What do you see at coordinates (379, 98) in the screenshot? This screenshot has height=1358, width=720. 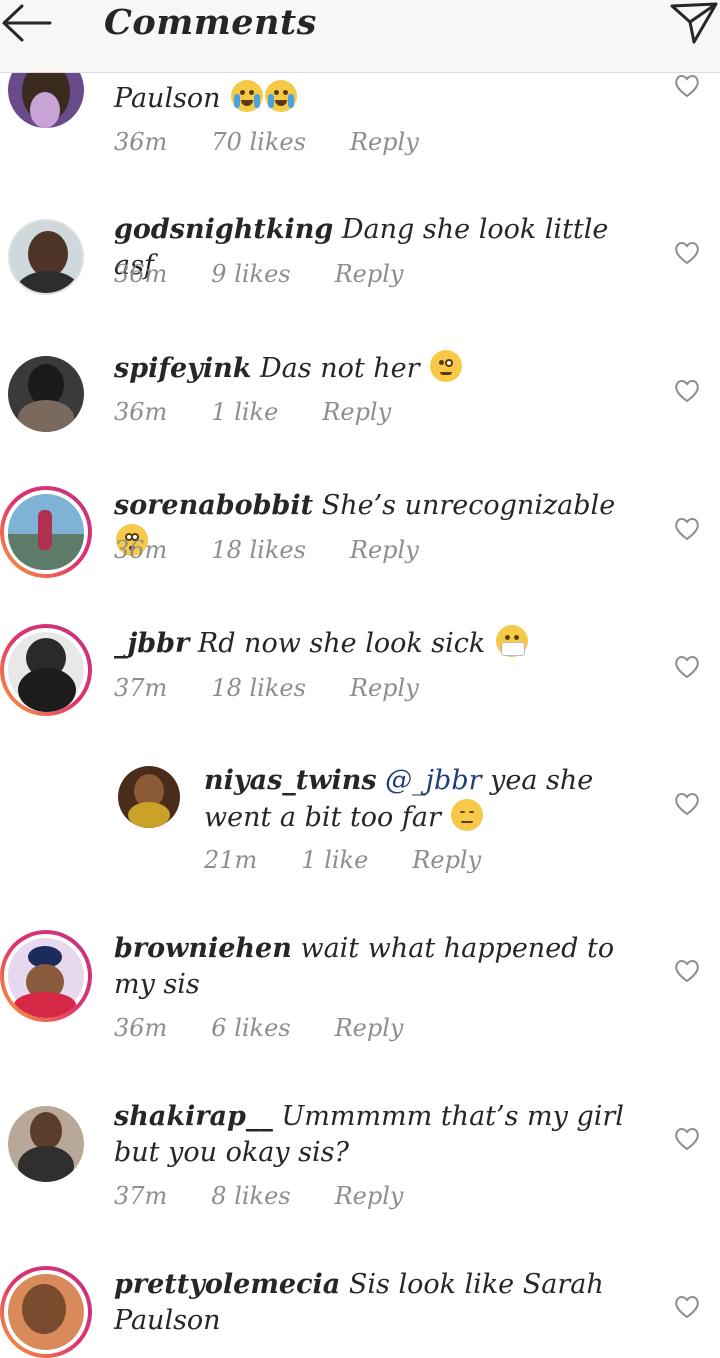 I see `comment-text: Paulson` at bounding box center [379, 98].